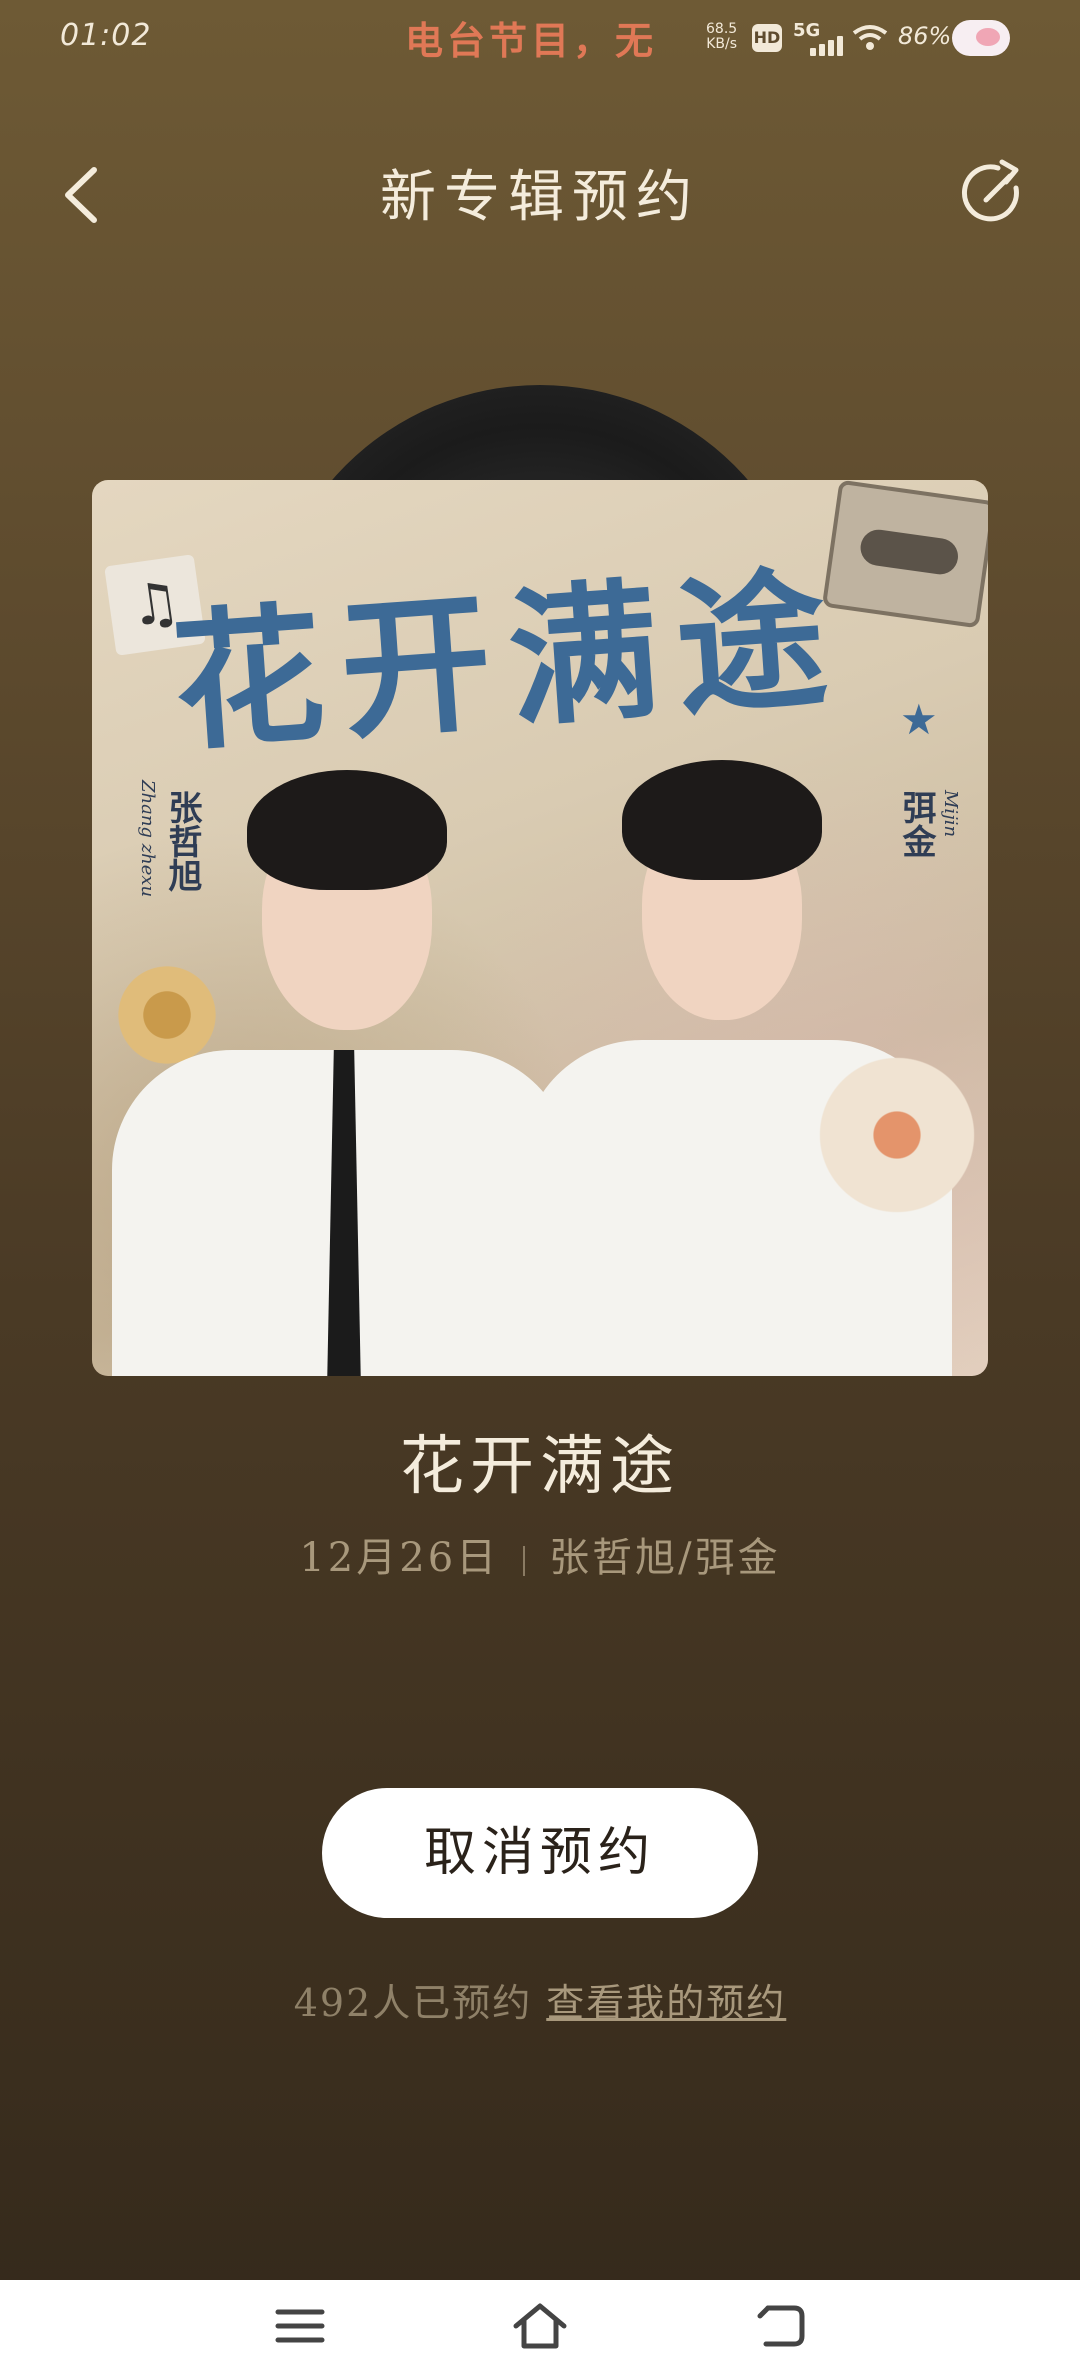 Image resolution: width=1080 pixels, height=2368 pixels. I want to click on cassette-icon, so click(904, 554).